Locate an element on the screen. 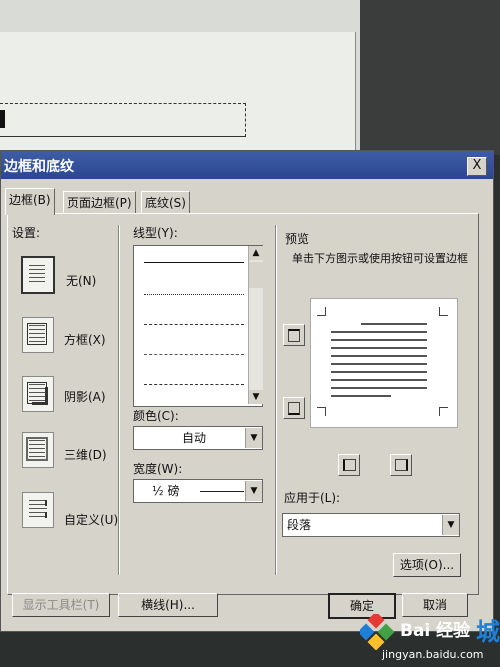  preview-area is located at coordinates (384, 363).